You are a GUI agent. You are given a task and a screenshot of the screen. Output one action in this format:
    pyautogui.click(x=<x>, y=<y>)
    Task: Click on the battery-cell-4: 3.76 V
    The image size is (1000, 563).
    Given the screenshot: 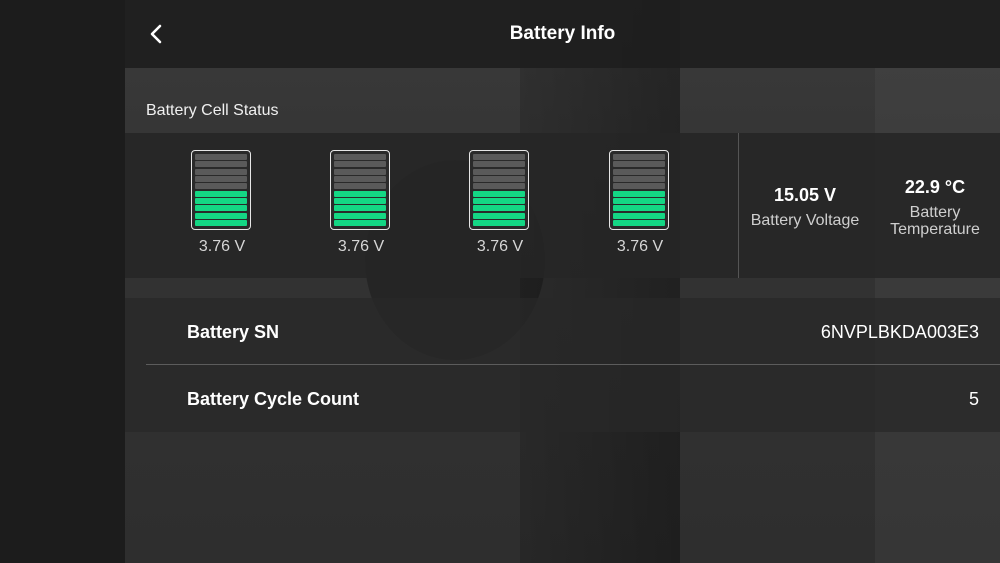 What is the action you would take?
    pyautogui.click(x=640, y=203)
    